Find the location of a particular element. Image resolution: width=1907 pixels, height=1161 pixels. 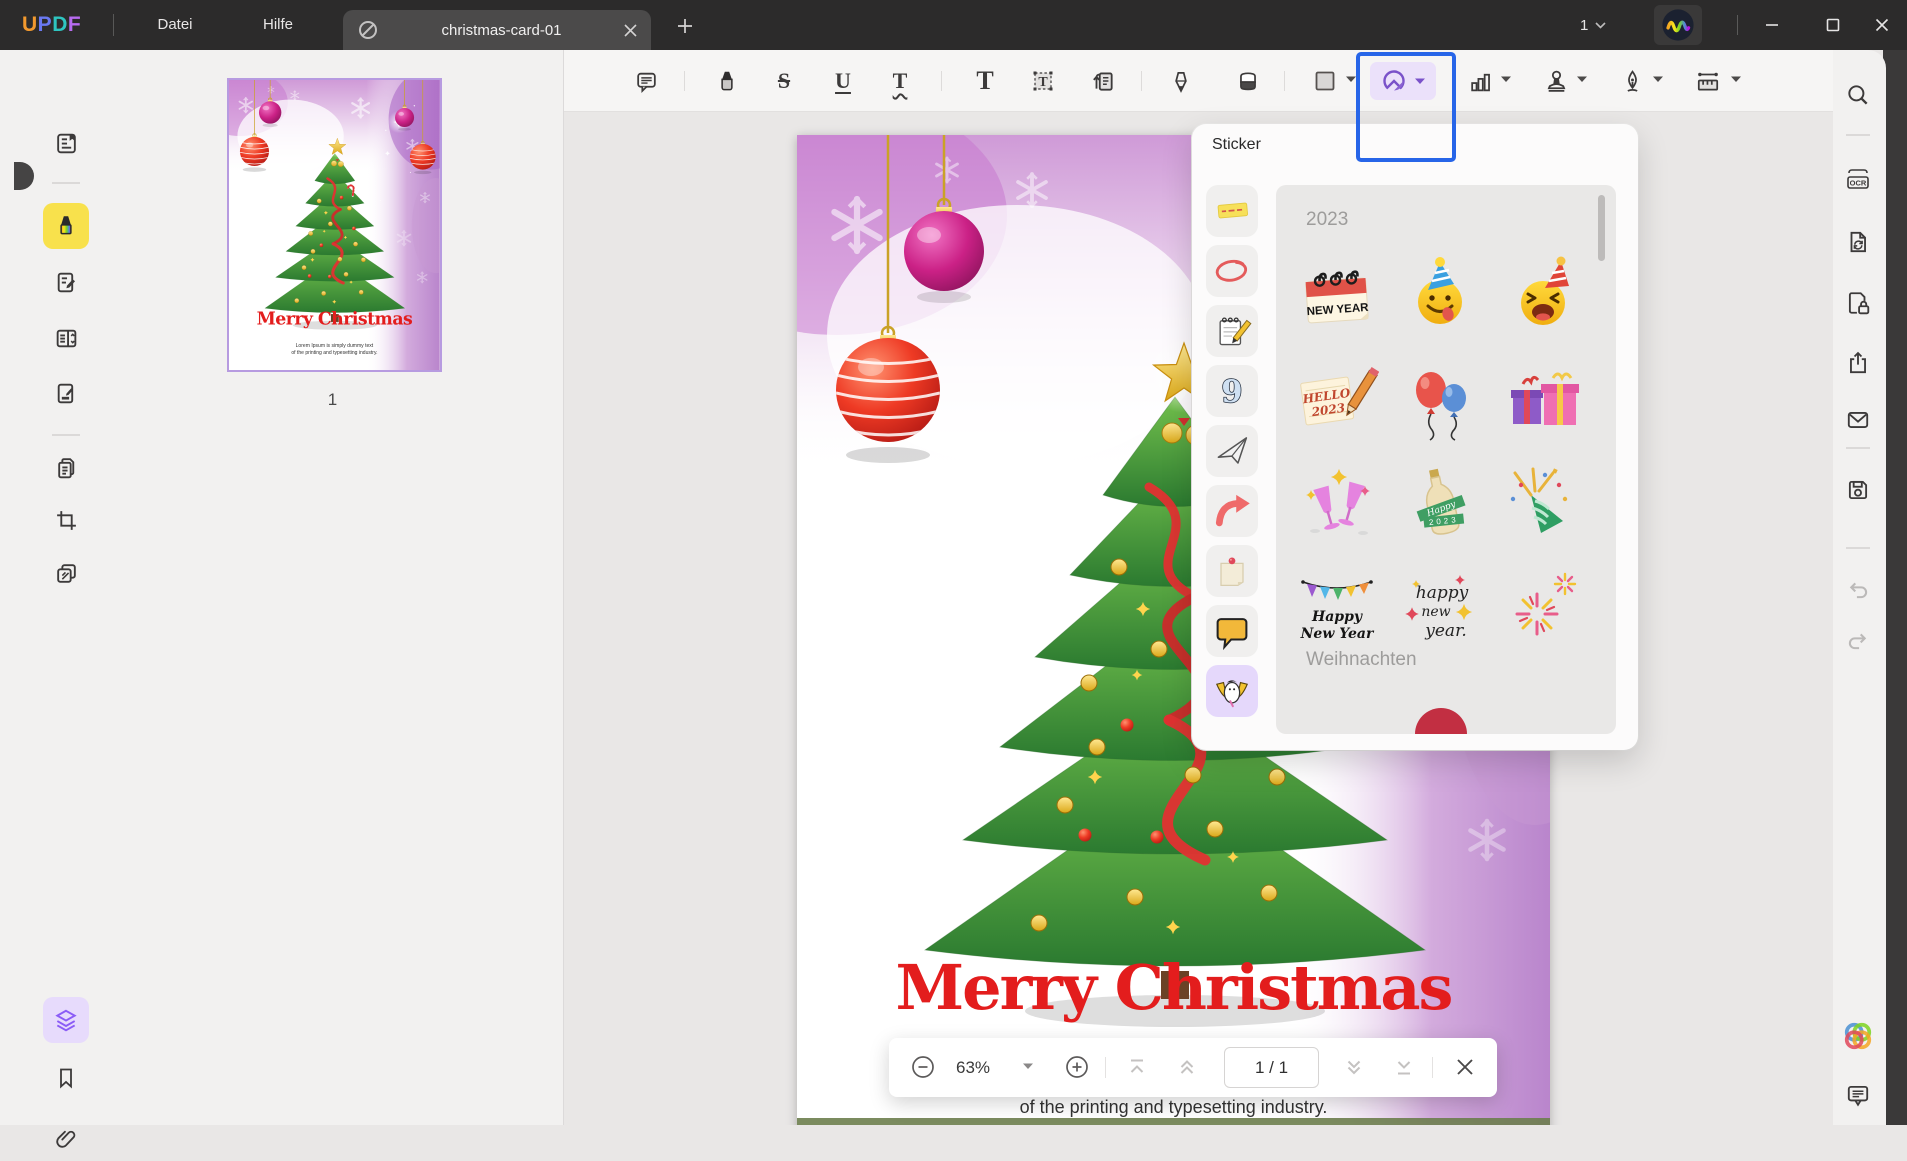

toolbar-divider is located at coordinates (1141, 81).